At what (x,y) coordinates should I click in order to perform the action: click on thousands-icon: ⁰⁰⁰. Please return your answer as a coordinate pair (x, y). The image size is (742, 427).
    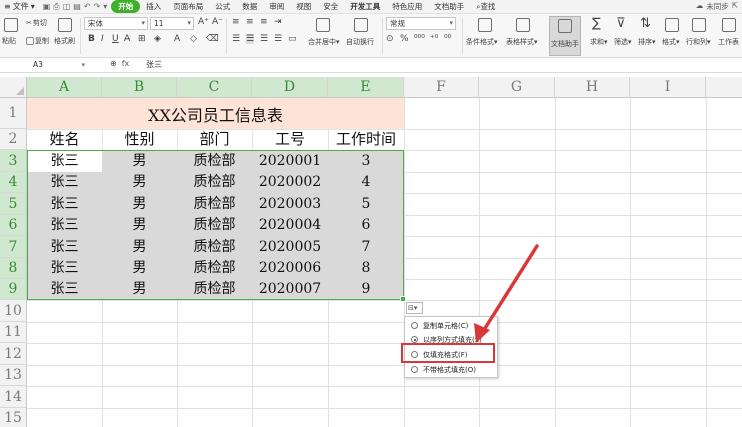
    Looking at the image, I should click on (419, 39).